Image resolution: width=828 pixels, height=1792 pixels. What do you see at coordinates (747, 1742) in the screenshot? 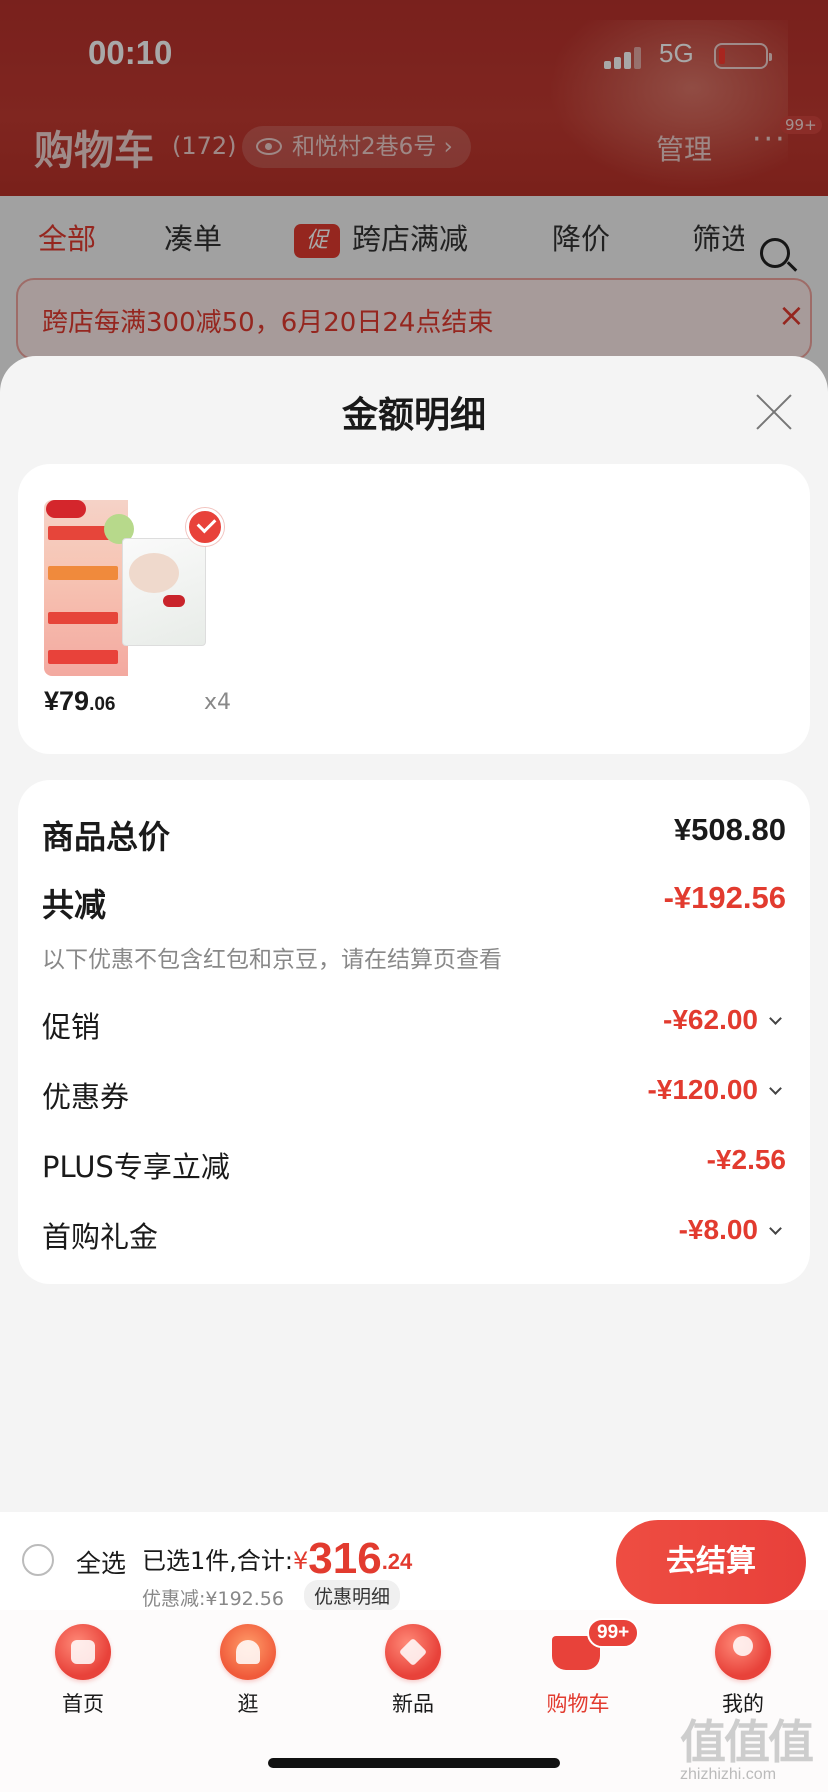
I see `watermark: 值值值` at bounding box center [747, 1742].